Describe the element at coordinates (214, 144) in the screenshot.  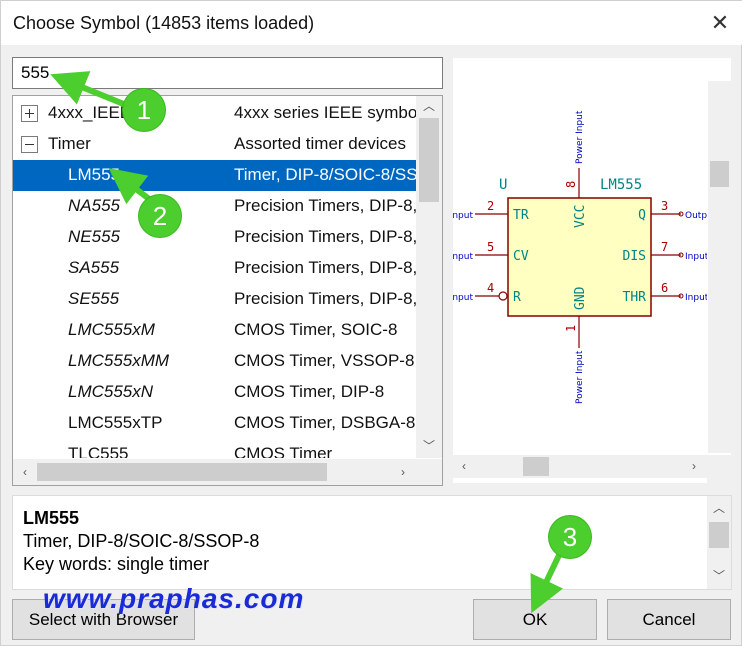
I see `tree-row: Timer Assorted timer devices` at that location.